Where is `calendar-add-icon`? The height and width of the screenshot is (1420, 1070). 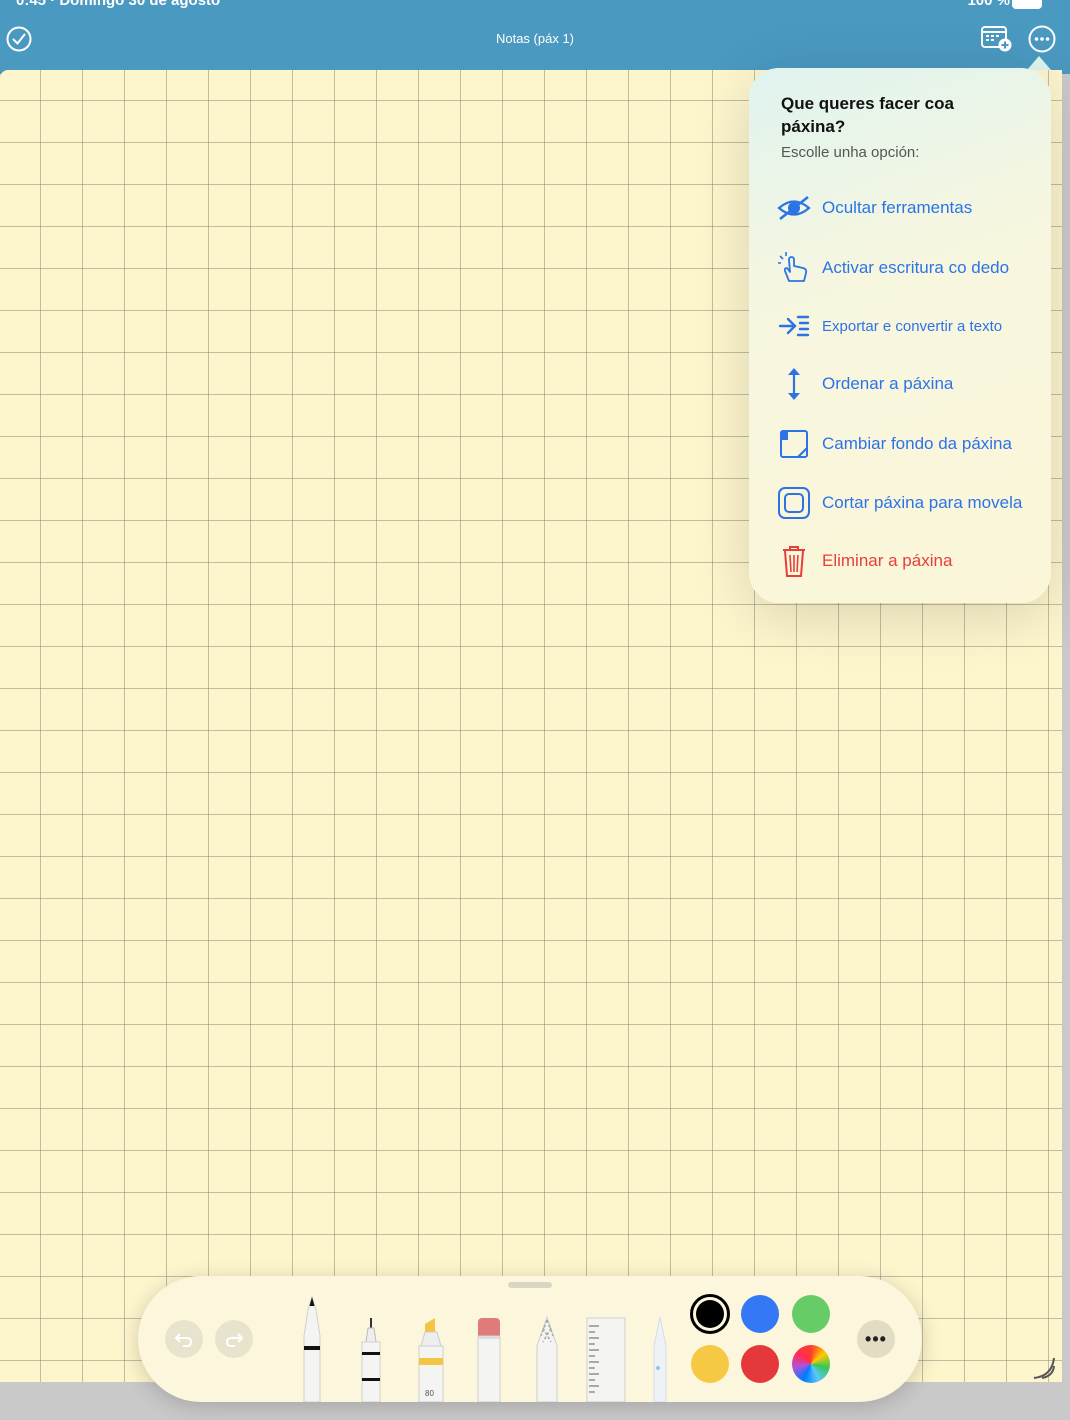
calendar-add-icon is located at coordinates (996, 39).